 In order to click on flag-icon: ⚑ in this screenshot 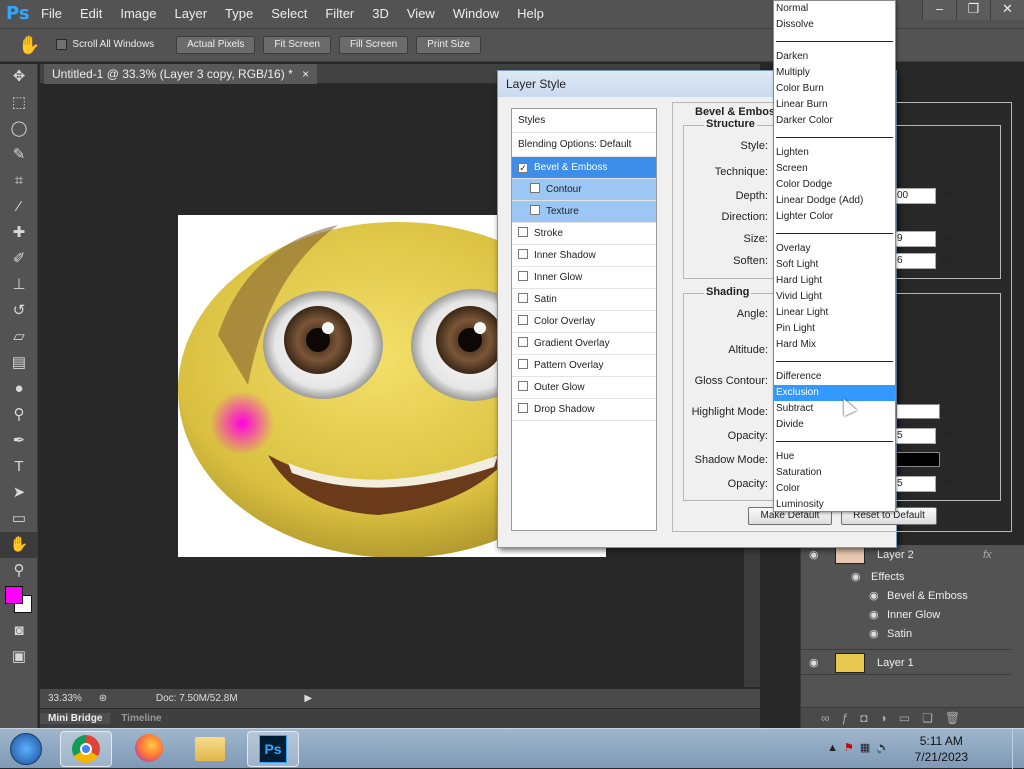, I will do `click(852, 748)`.